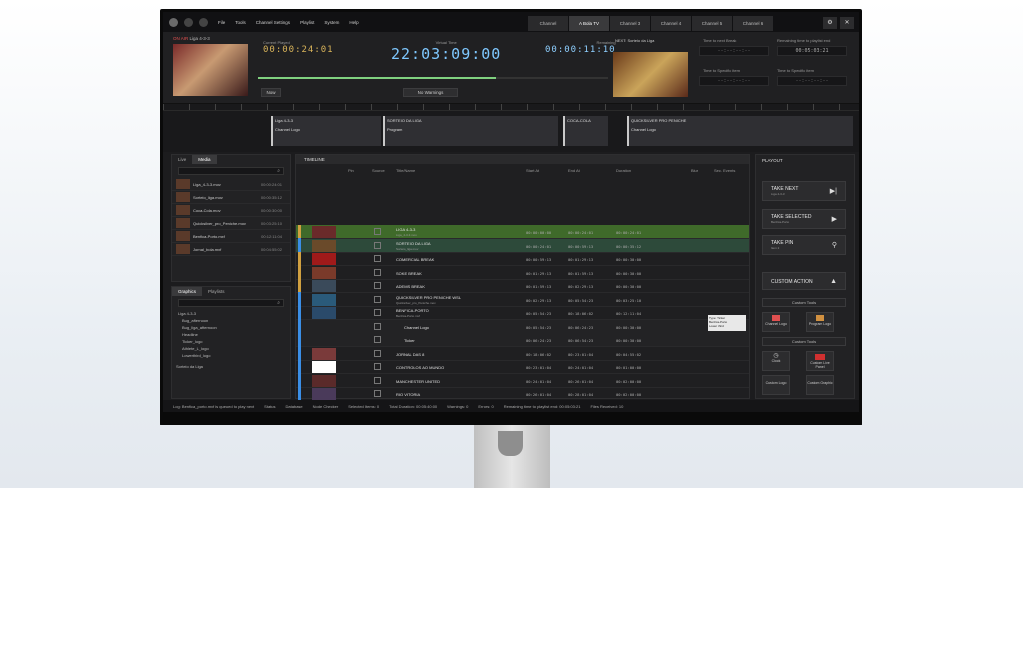  Describe the element at coordinates (629, 327) in the screenshot. I see `row-duration: 00:00:30:00` at that location.